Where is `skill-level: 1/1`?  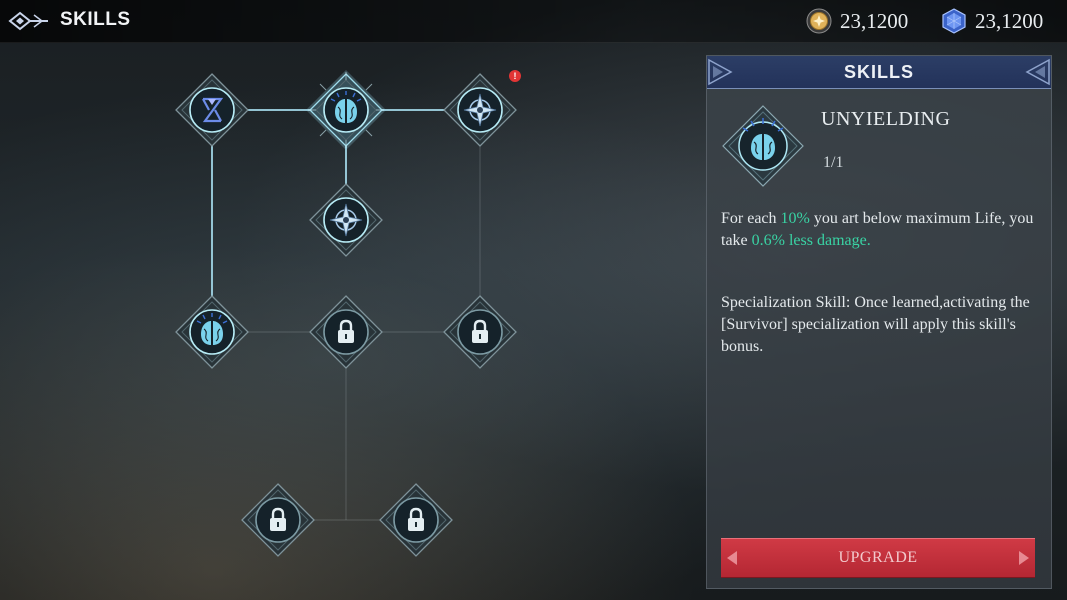
skill-level: 1/1 is located at coordinates (833, 162).